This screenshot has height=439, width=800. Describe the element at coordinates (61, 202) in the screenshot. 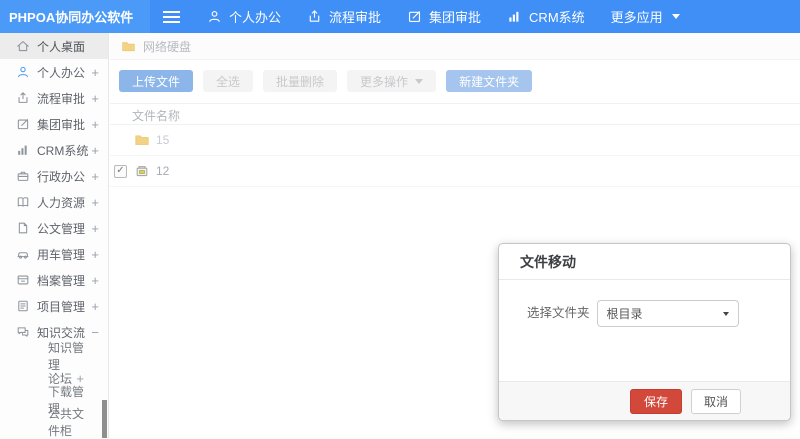

I see `sidebar-item-label: 人力资源` at that location.